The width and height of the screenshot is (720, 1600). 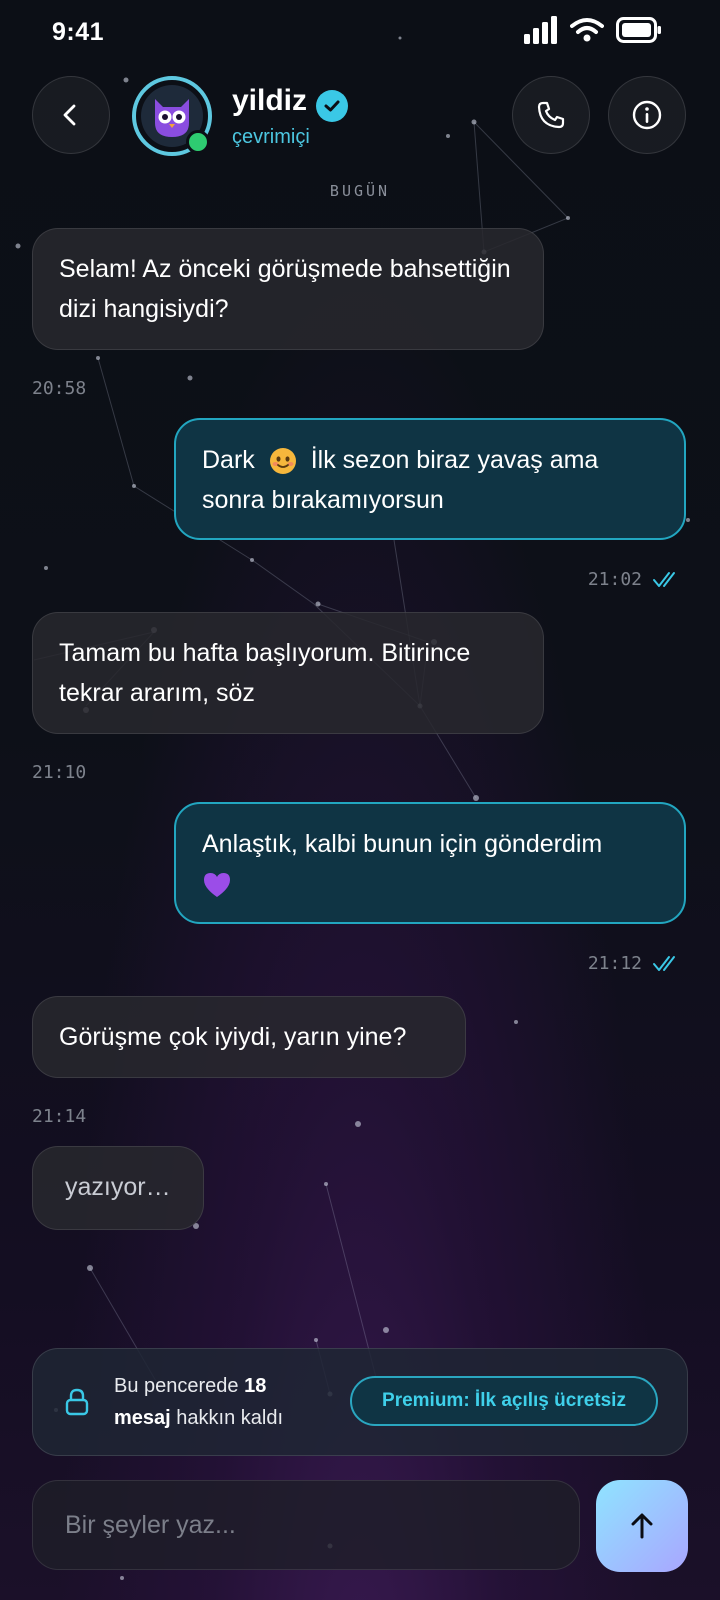 What do you see at coordinates (332, 106) in the screenshot?
I see `verified-badge-icon` at bounding box center [332, 106].